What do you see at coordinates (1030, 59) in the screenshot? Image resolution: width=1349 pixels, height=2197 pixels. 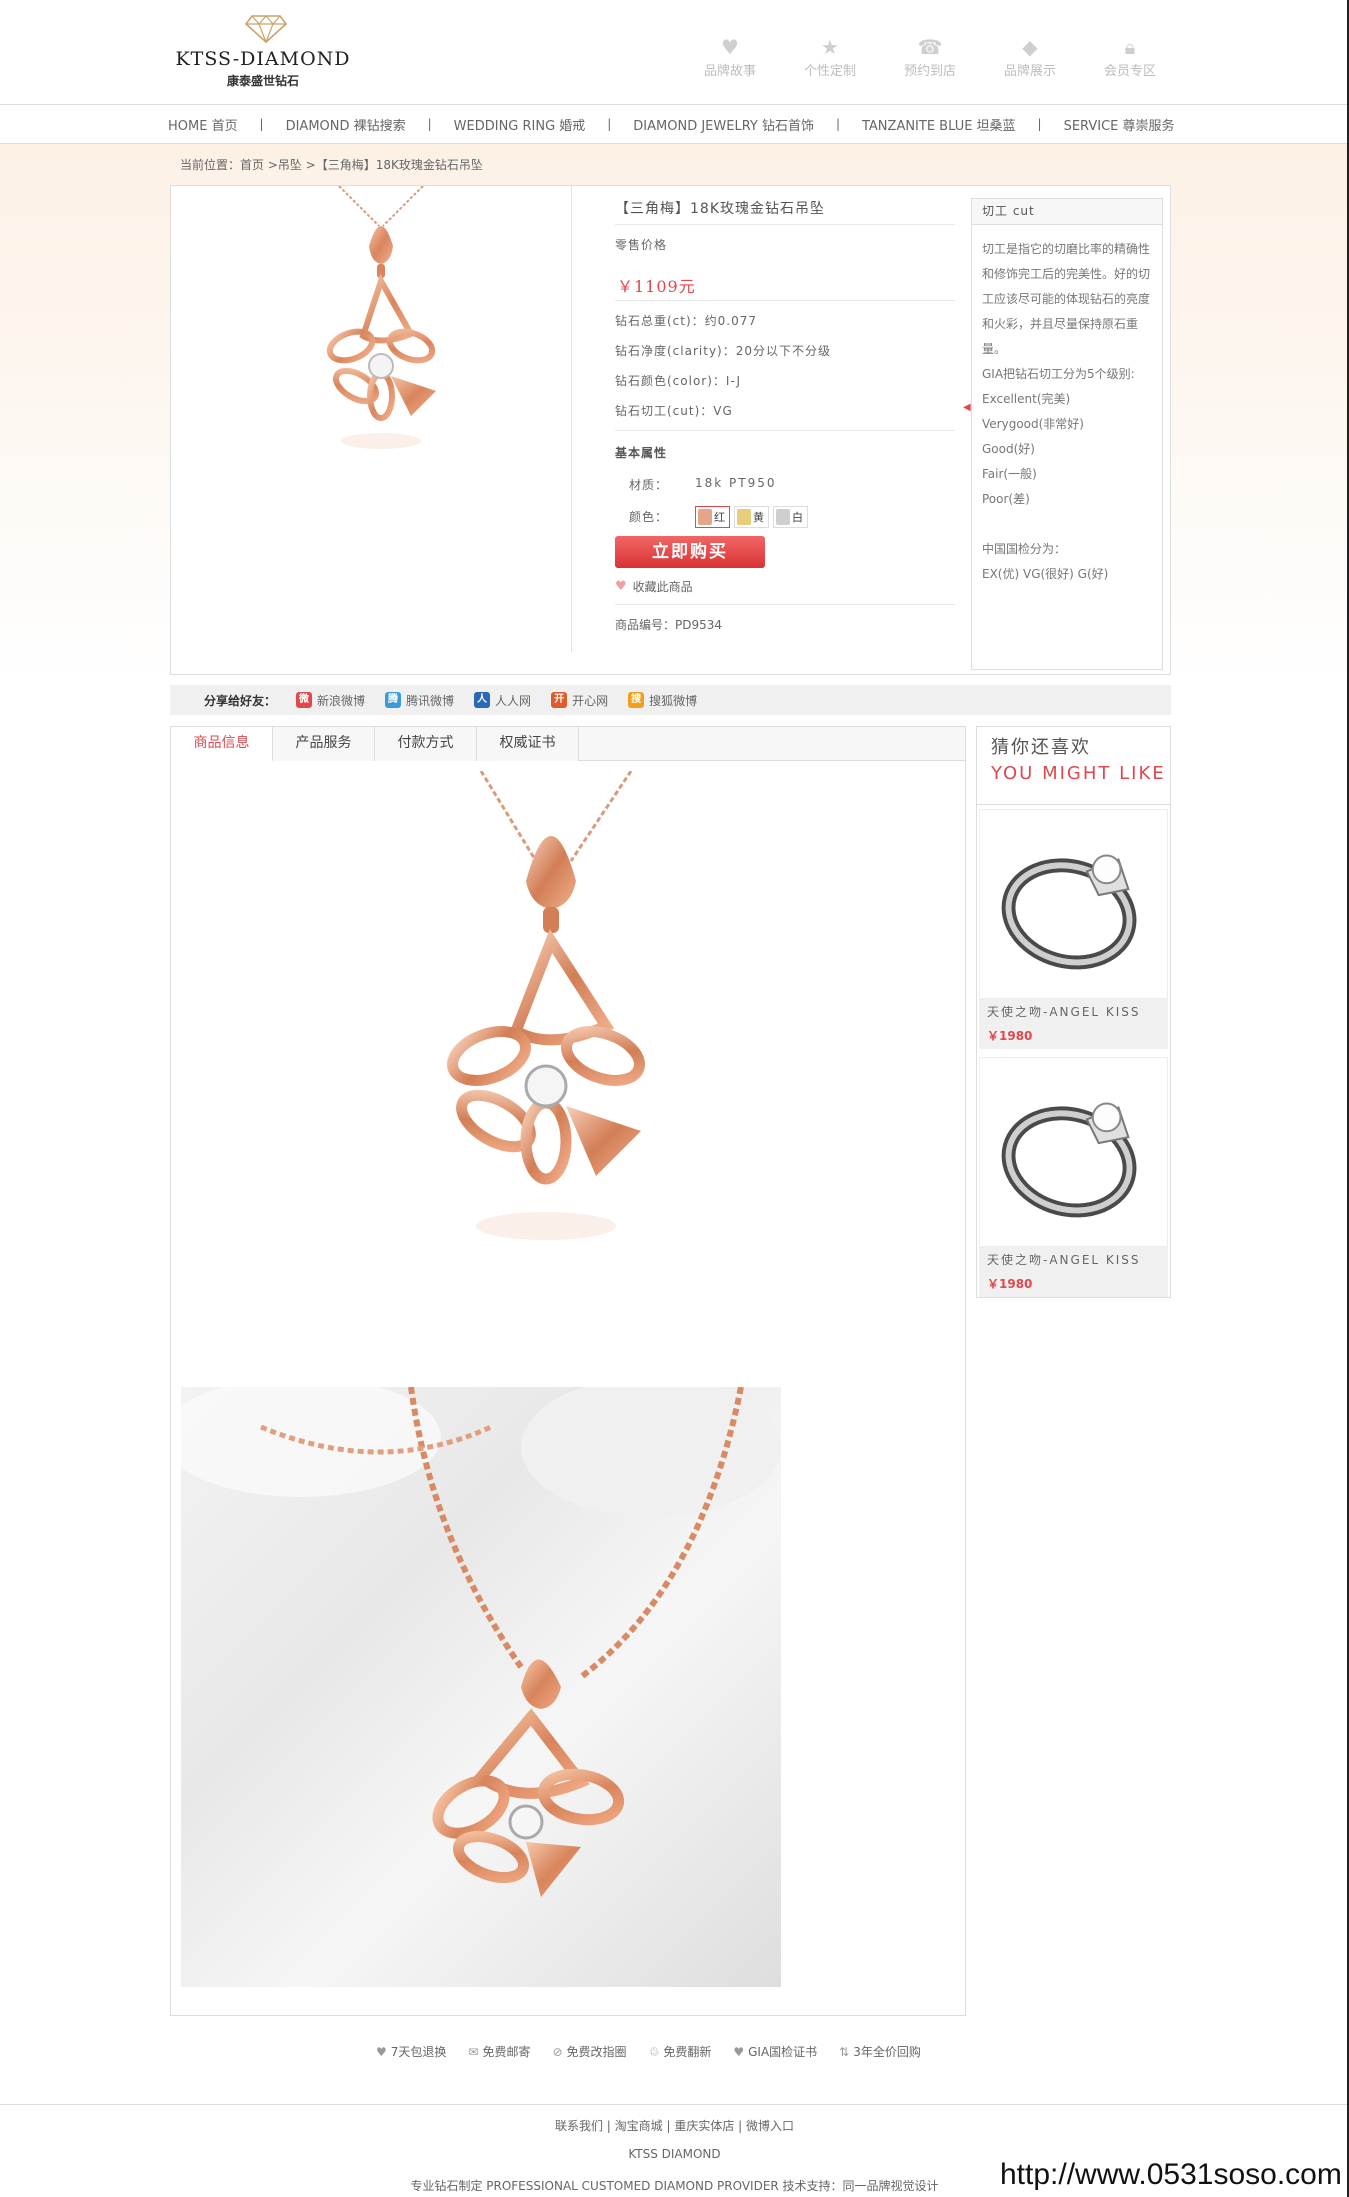 I see `brand-display-link: ◆ 品牌展示` at bounding box center [1030, 59].